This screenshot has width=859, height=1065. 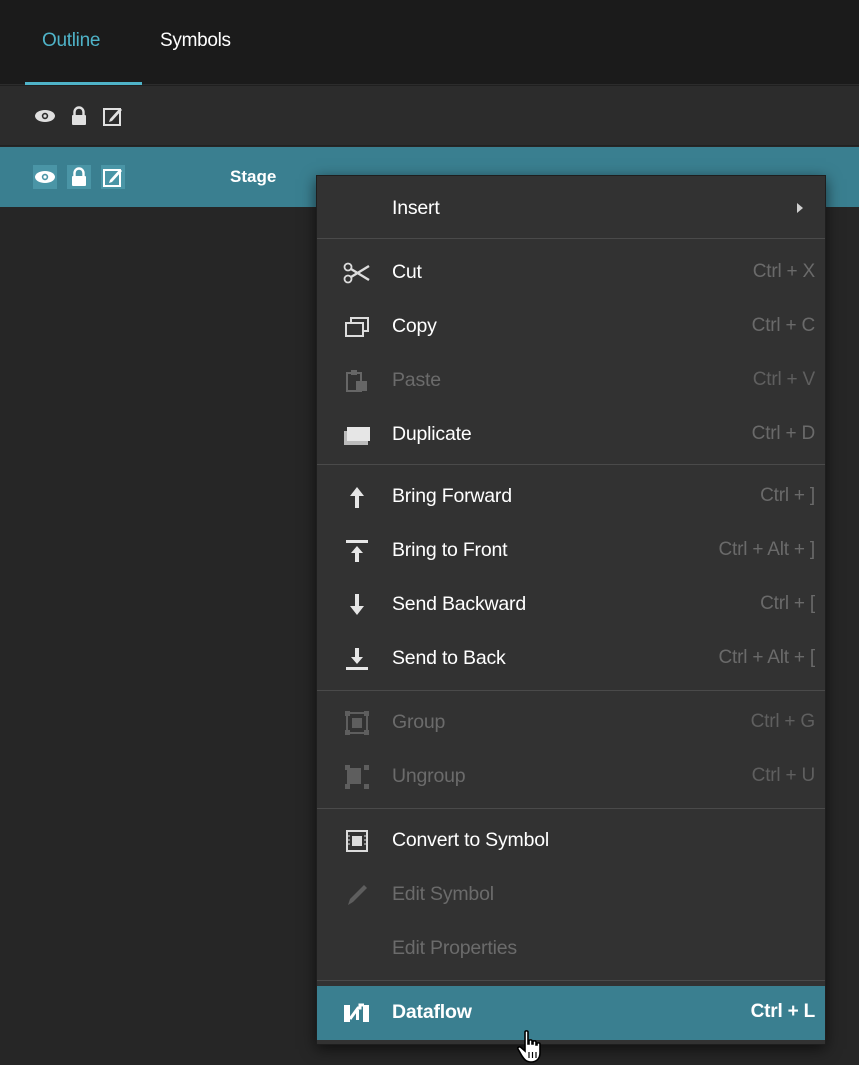 I want to click on menu-item-label: Edit Symbol, so click(x=443, y=894).